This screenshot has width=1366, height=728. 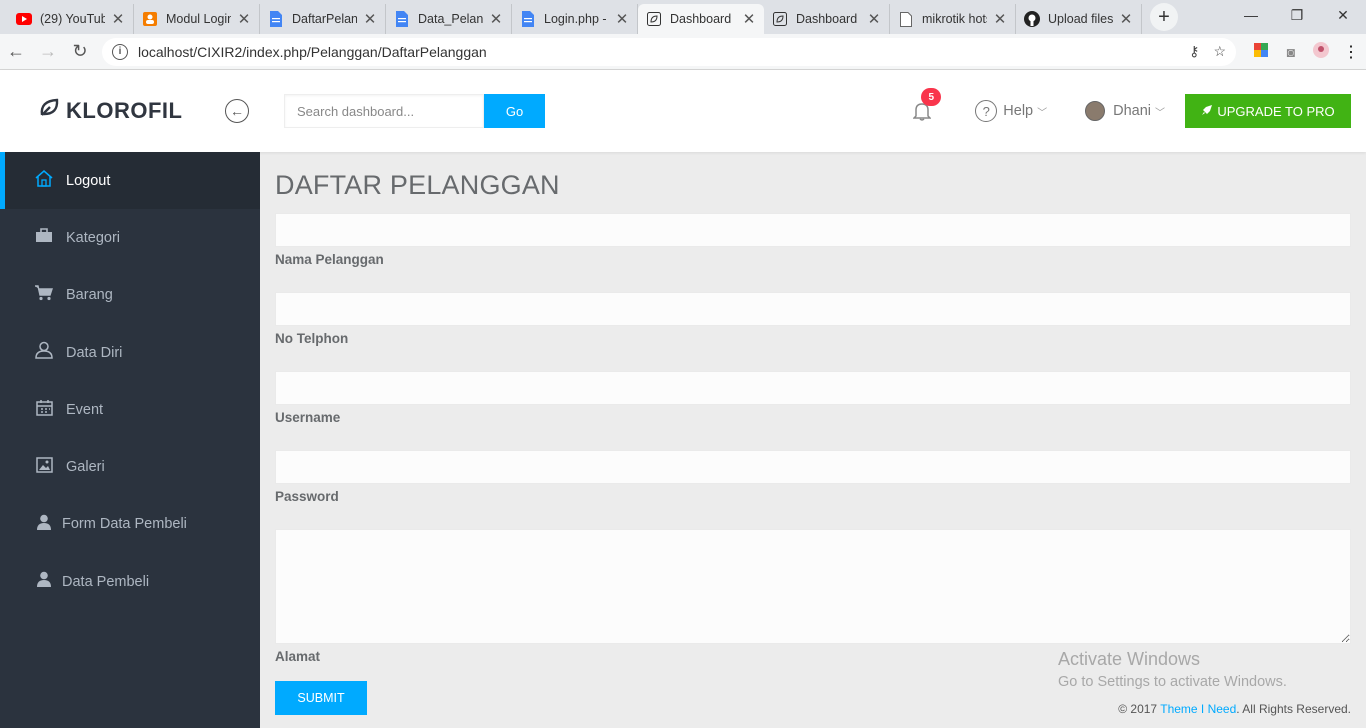 What do you see at coordinates (312, 338) in the screenshot?
I see `no-telphon-label: No Telphon` at bounding box center [312, 338].